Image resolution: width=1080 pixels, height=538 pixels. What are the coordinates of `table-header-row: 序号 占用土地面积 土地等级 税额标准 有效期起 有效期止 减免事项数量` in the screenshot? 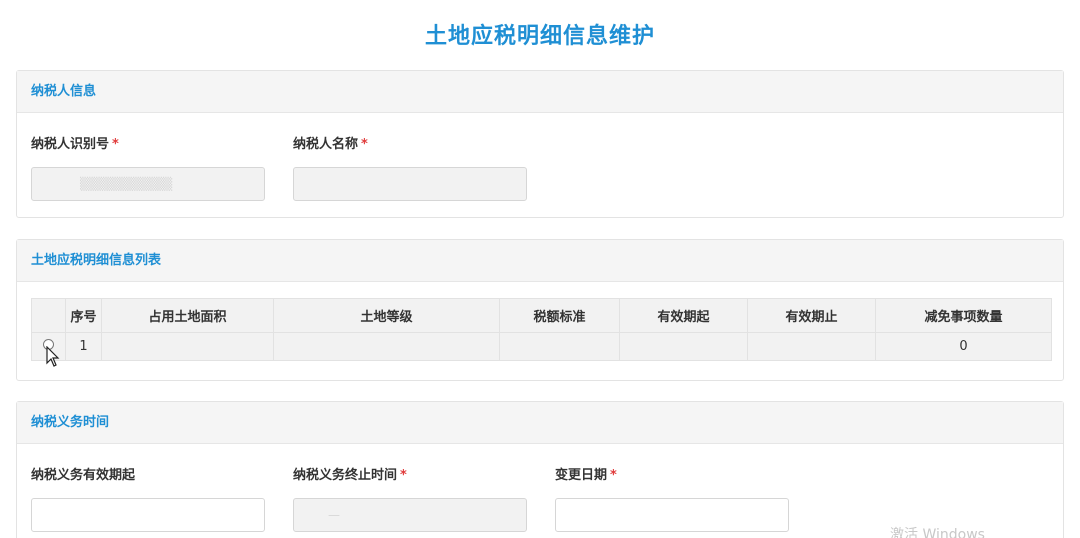 It's located at (541, 315).